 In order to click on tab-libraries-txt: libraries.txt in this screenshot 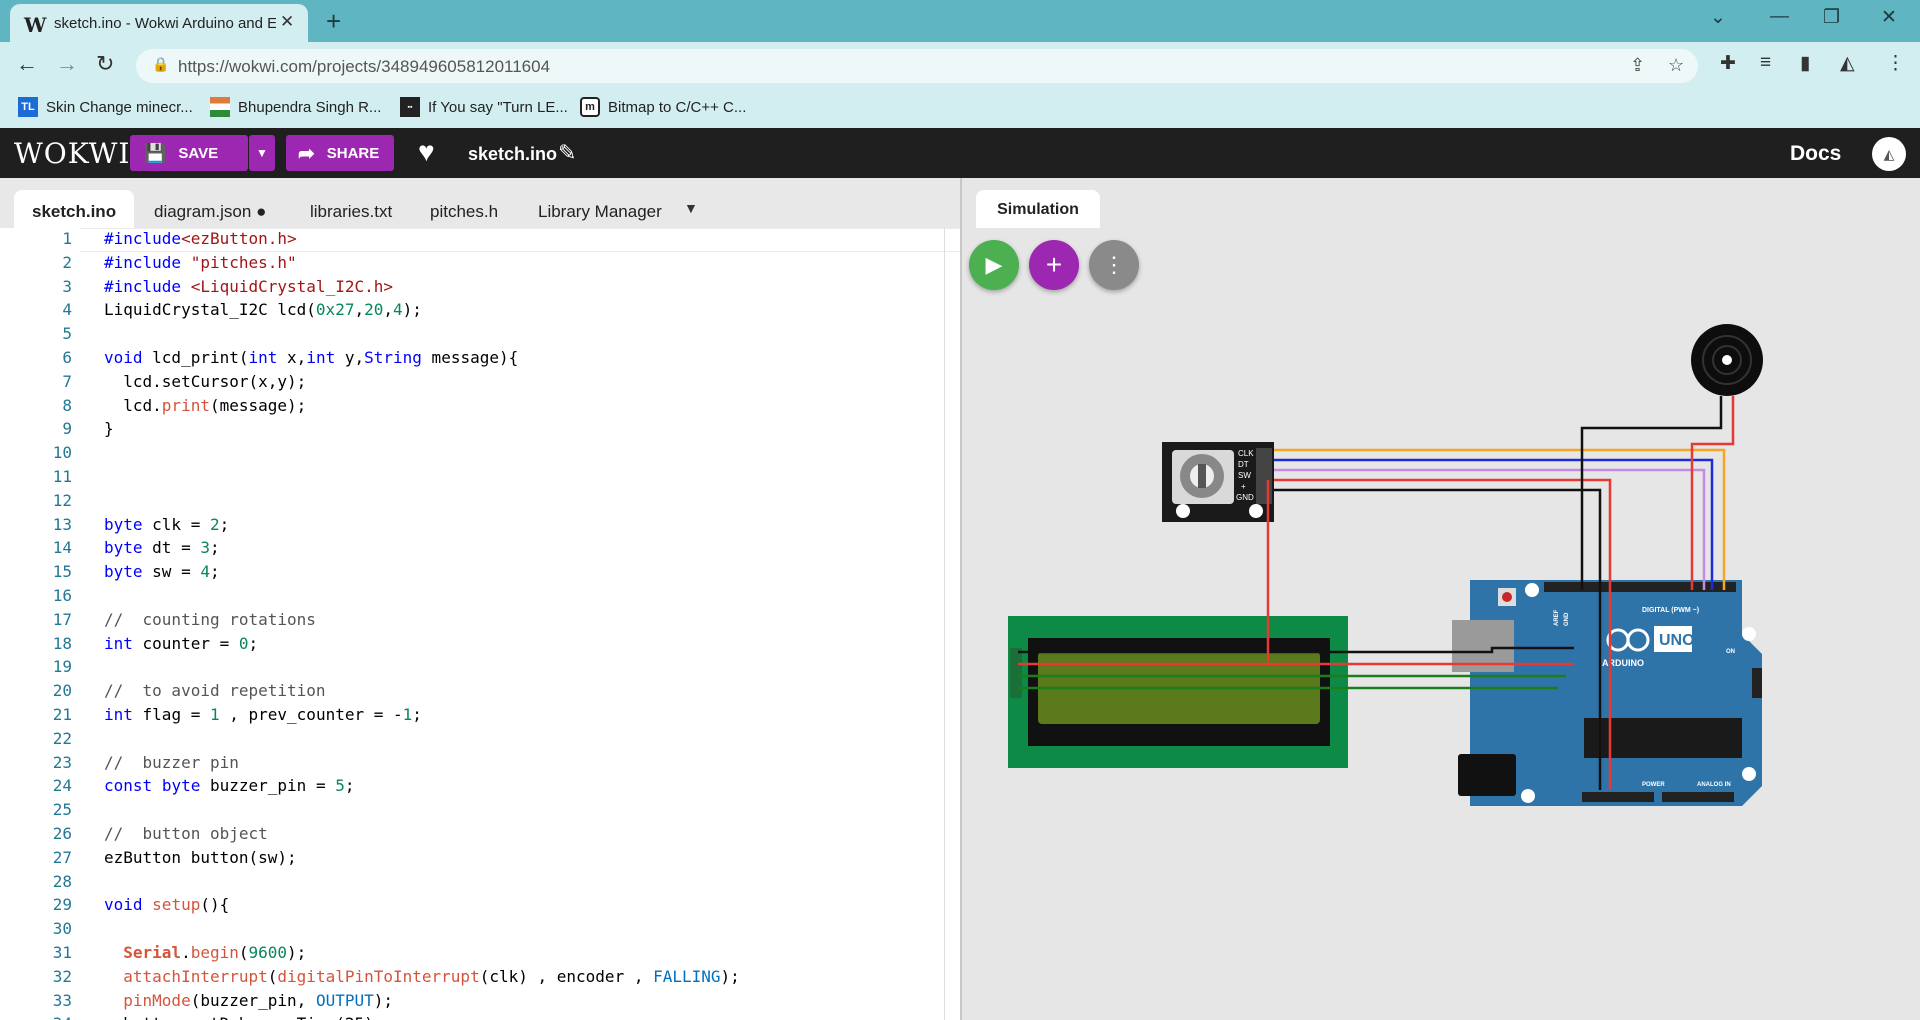, I will do `click(351, 209)`.